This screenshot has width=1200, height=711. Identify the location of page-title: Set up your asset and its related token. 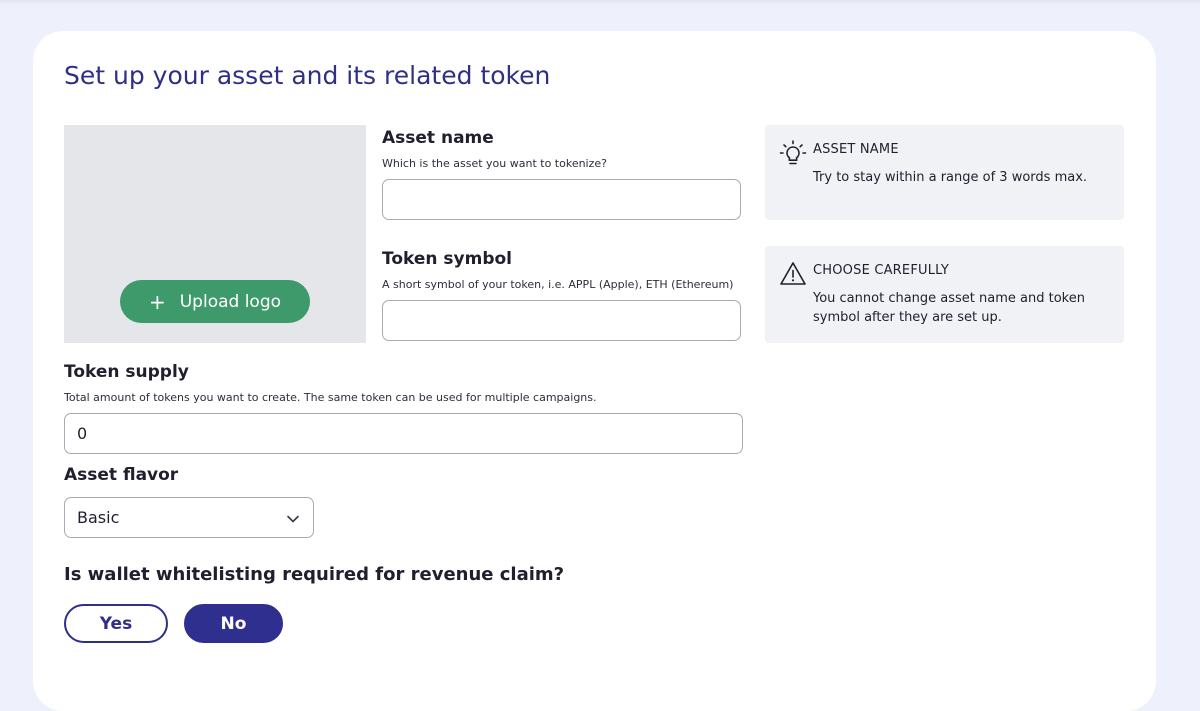
(307, 75).